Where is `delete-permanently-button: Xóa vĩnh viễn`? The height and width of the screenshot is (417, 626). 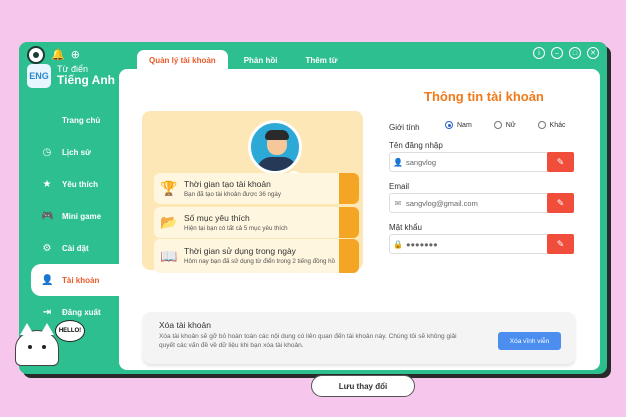
delete-permanently-button: Xóa vĩnh viễn is located at coordinates (529, 341).